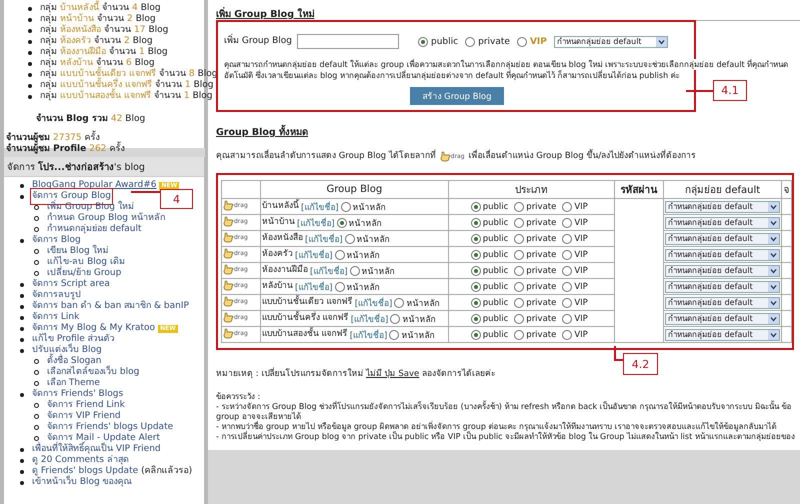 The width and height of the screenshot is (800, 504). Describe the element at coordinates (393, 374) in the screenshot. I see `no-save-link: ไม่มี ปุ่ม Save` at that location.